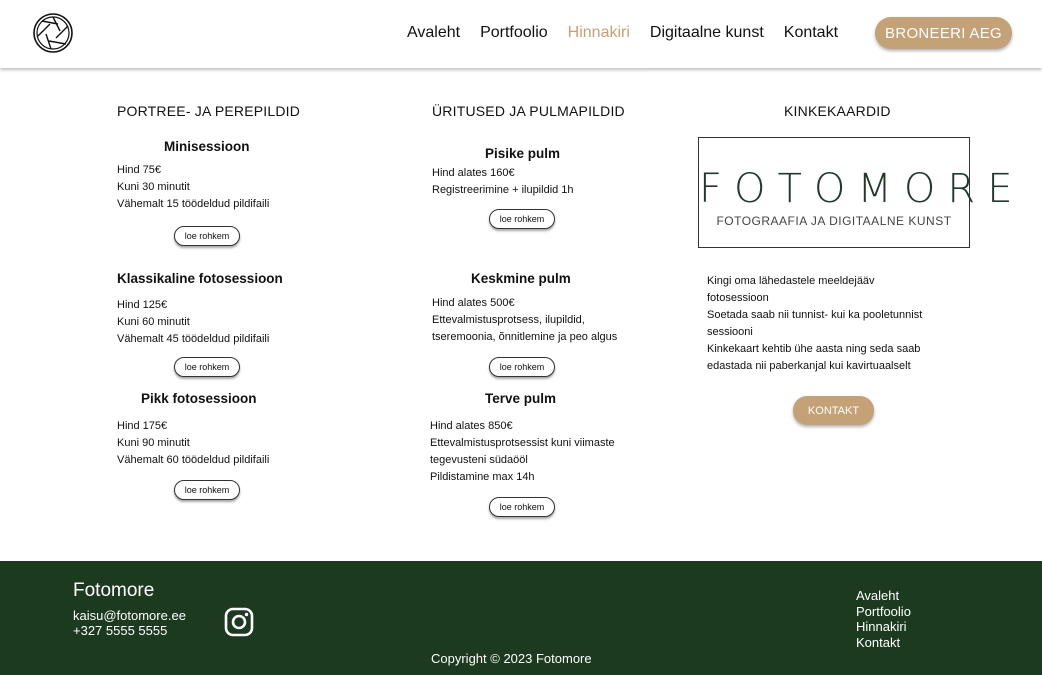 This screenshot has height=675, width=1042. Describe the element at coordinates (209, 111) in the screenshot. I see `portrait-column-title: PORTREE- JA PEREPILDID` at that location.